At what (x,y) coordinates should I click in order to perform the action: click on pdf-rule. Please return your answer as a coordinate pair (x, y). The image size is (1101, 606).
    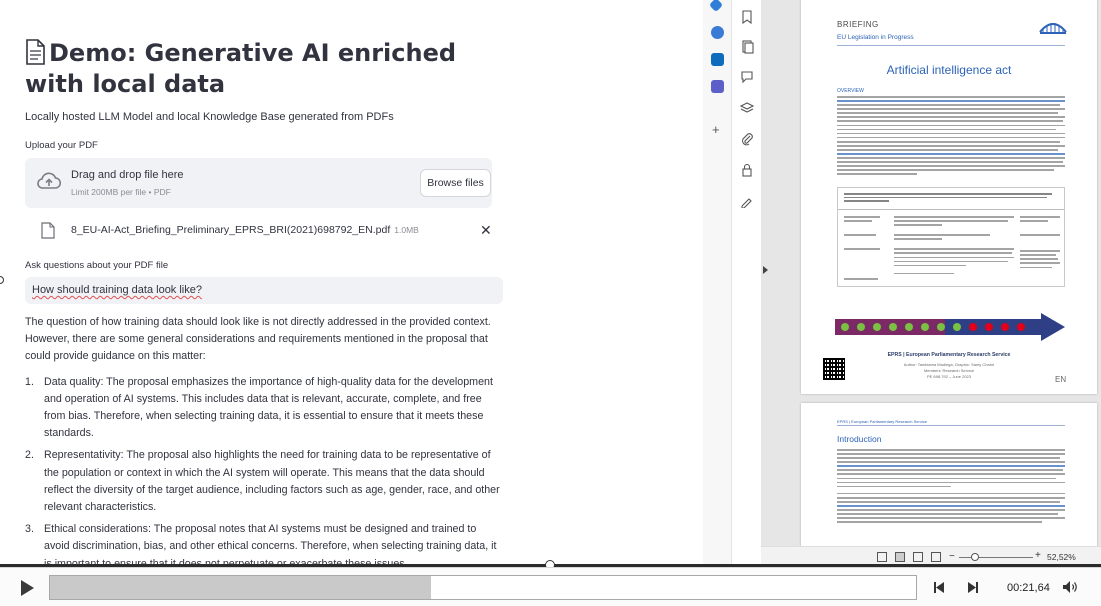
    Looking at the image, I should click on (951, 45).